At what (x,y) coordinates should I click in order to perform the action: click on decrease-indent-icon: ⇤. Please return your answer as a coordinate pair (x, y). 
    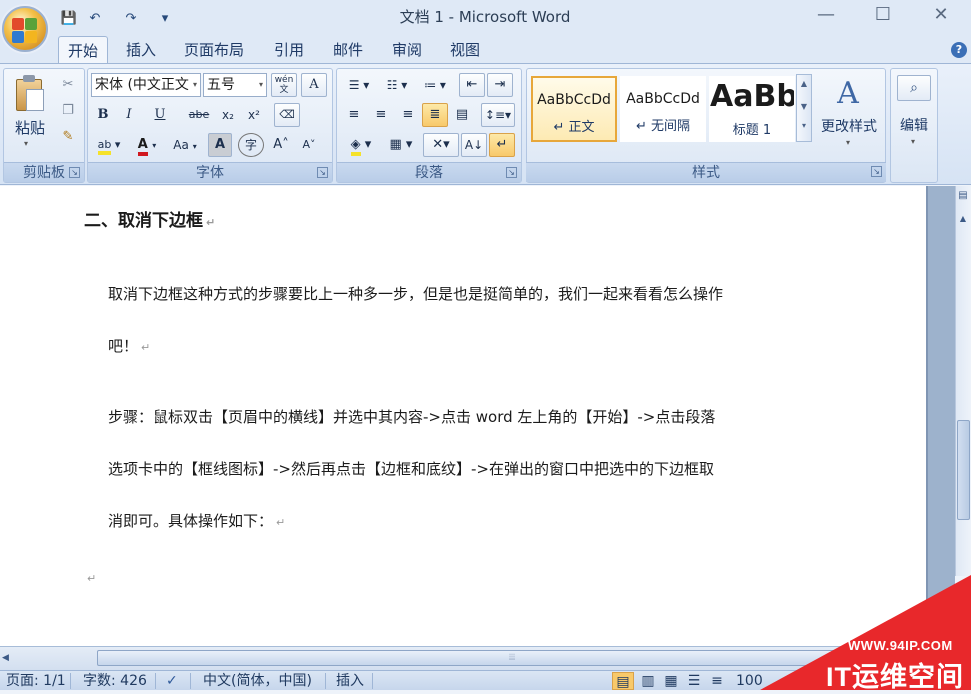
    Looking at the image, I should click on (472, 85).